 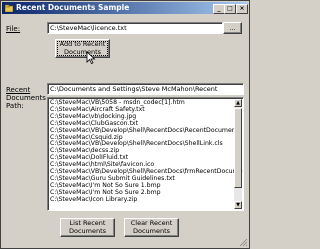 What do you see at coordinates (135, 28) in the screenshot?
I see `file-input: C:\SteveMac\licence.txt` at bounding box center [135, 28].